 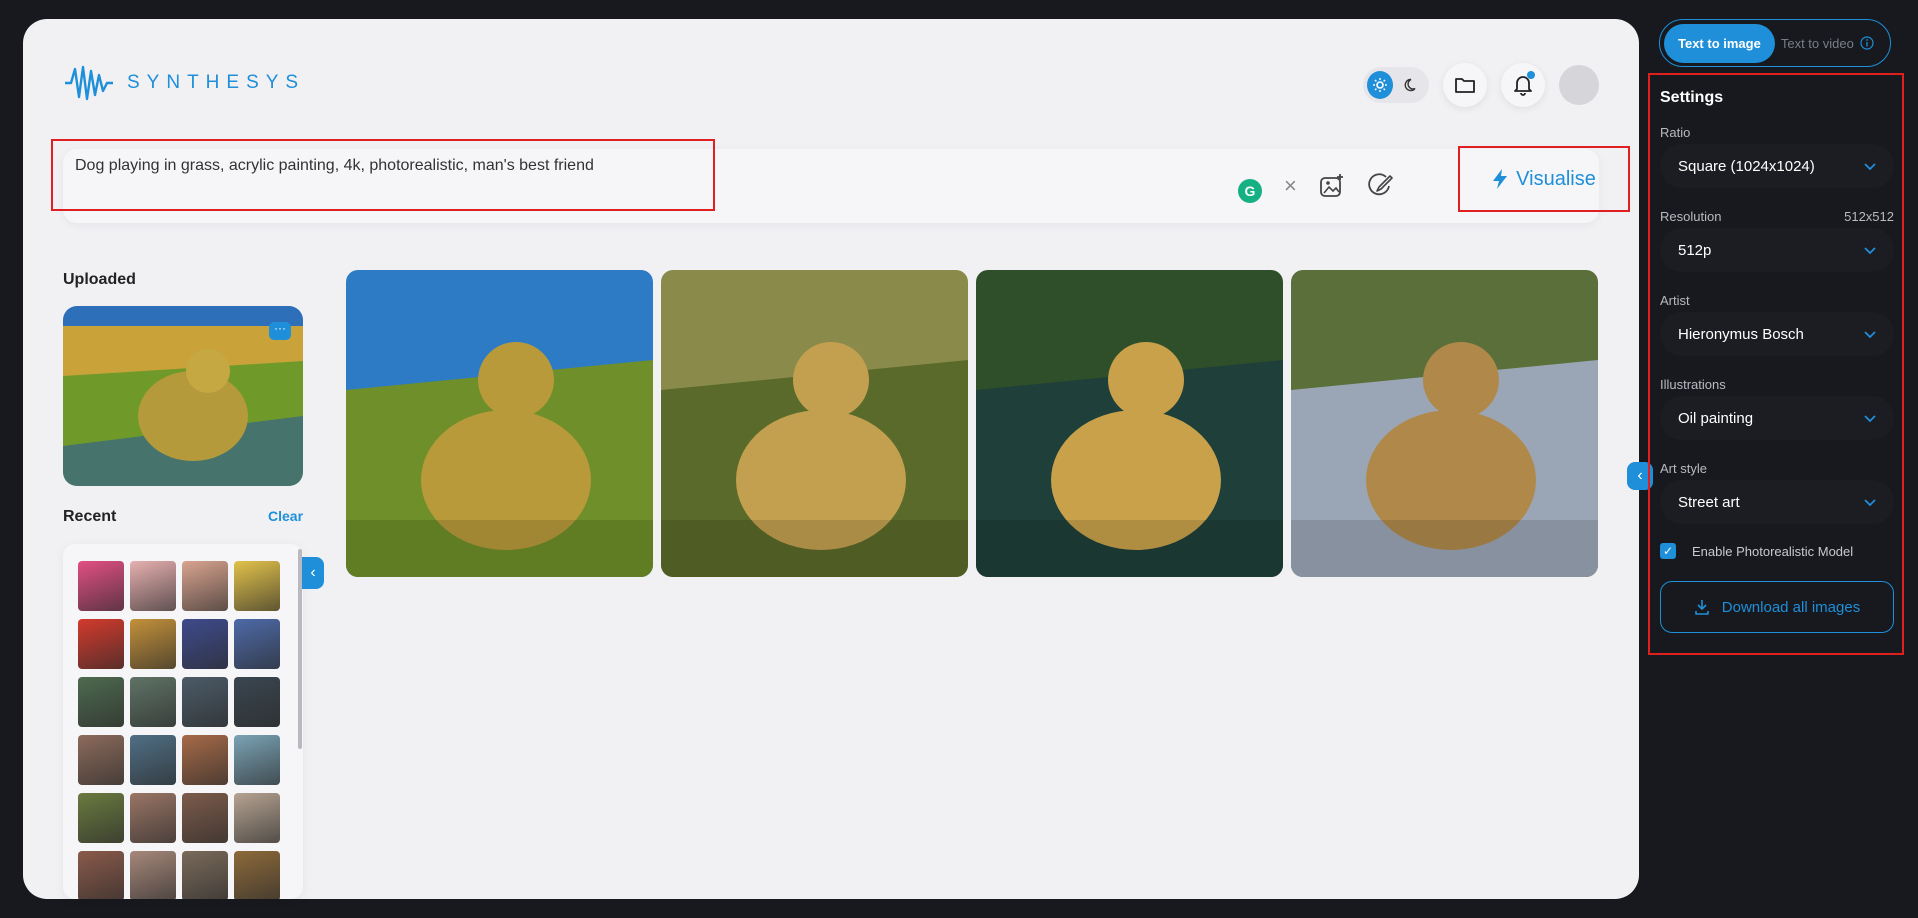 What do you see at coordinates (1412, 85) in the screenshot?
I see `moon-icon` at bounding box center [1412, 85].